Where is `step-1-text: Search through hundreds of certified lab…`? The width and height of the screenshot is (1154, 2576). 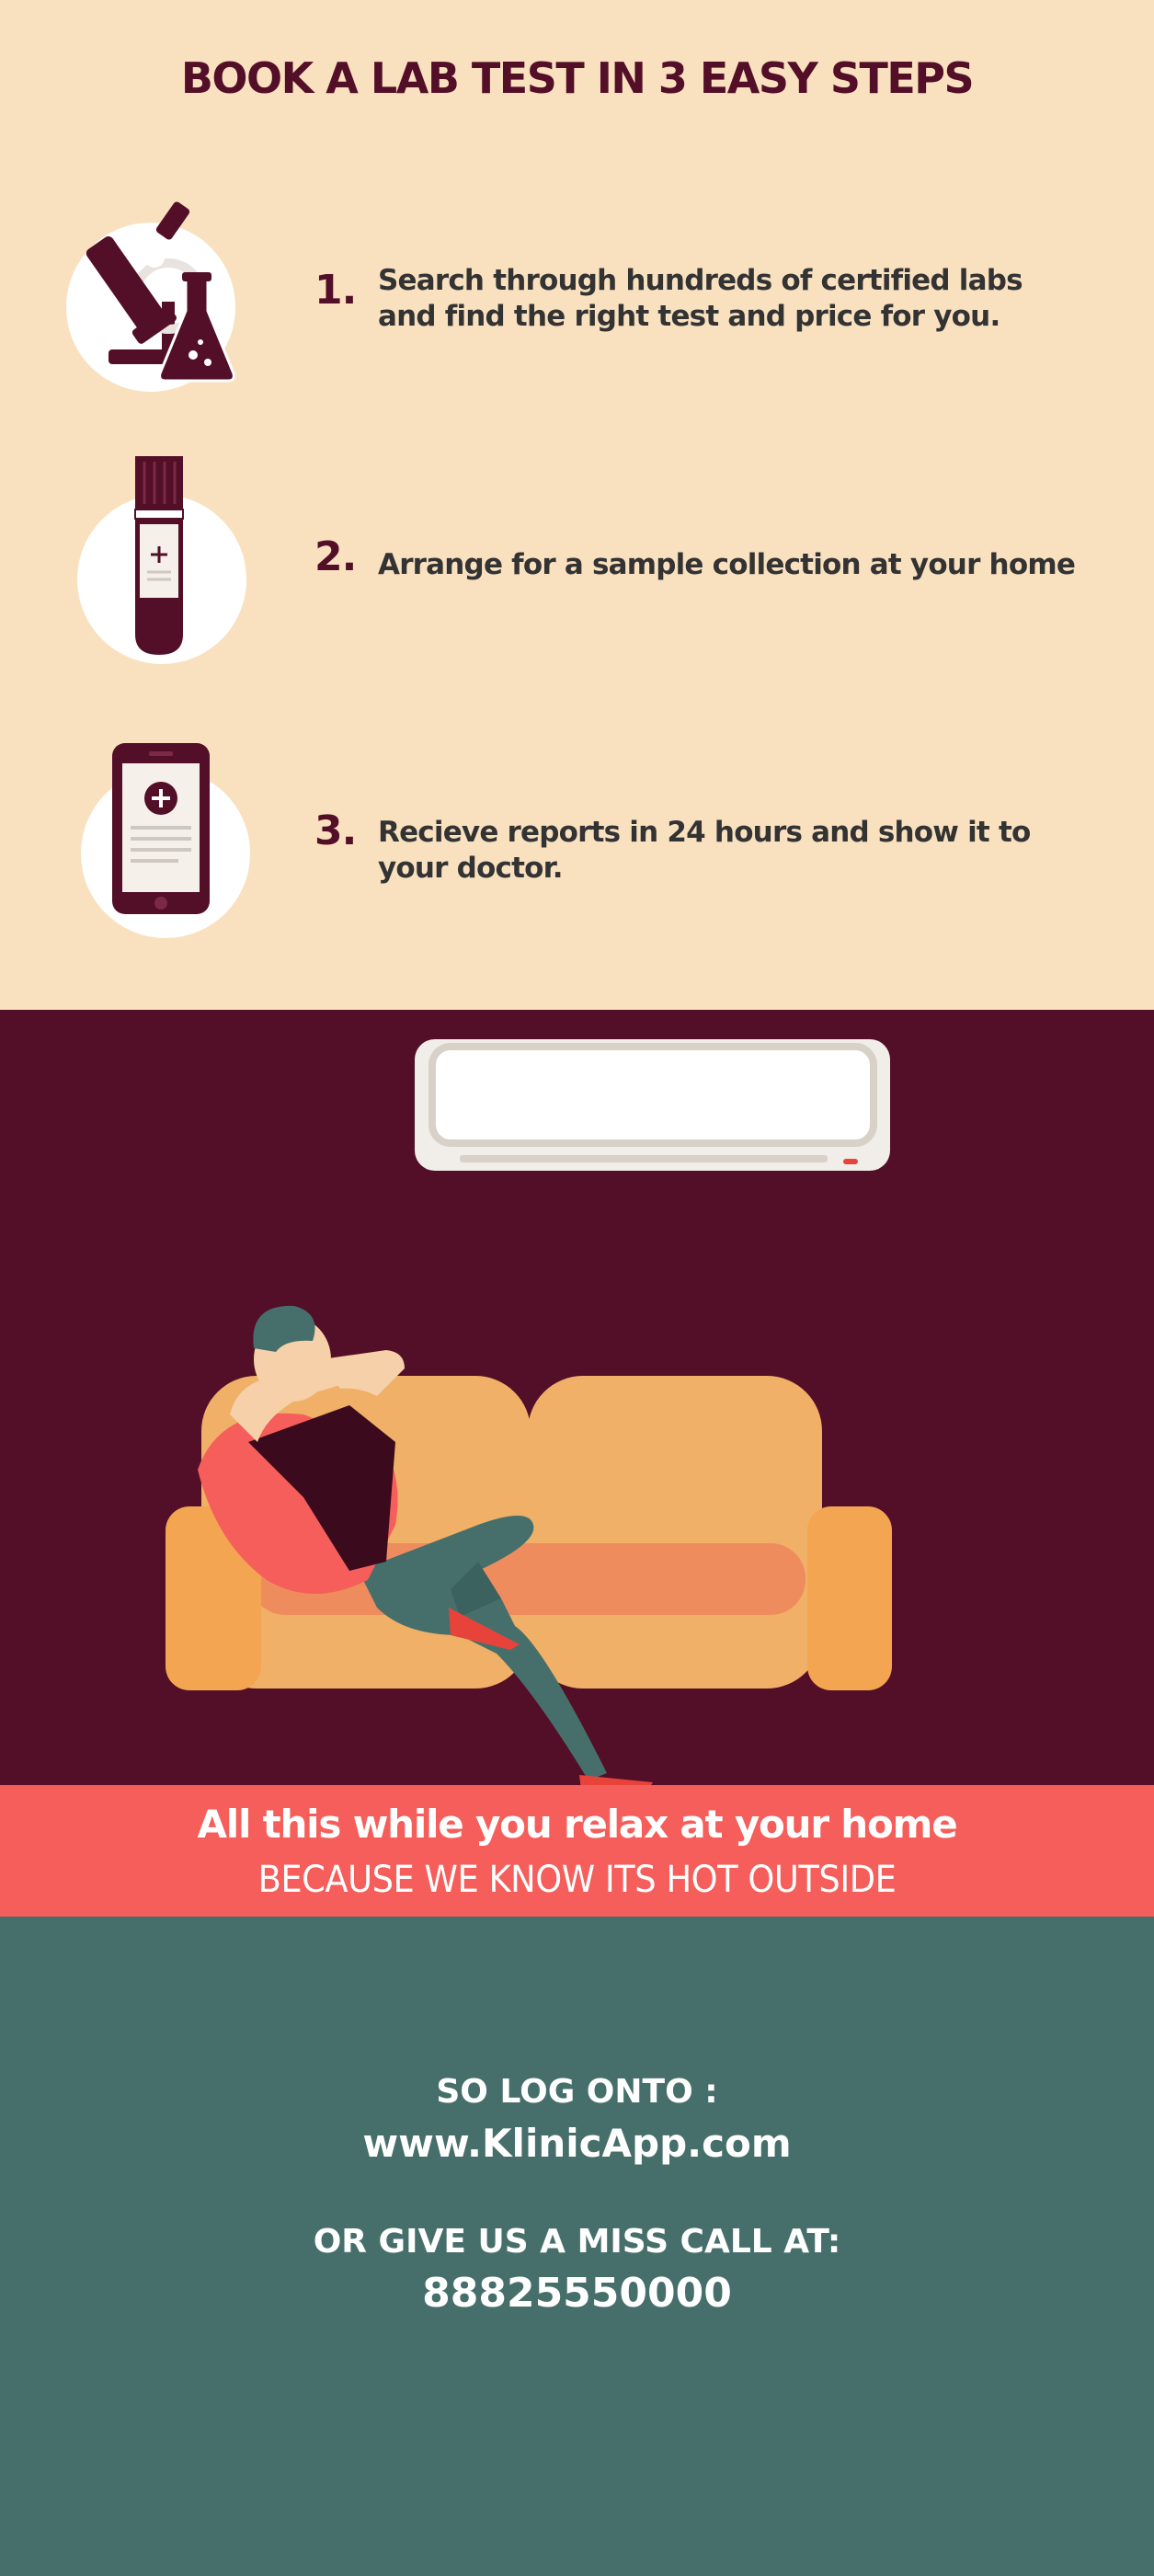
step-1-text: Search through hundreds of certified lab… is located at coordinates (700, 299).